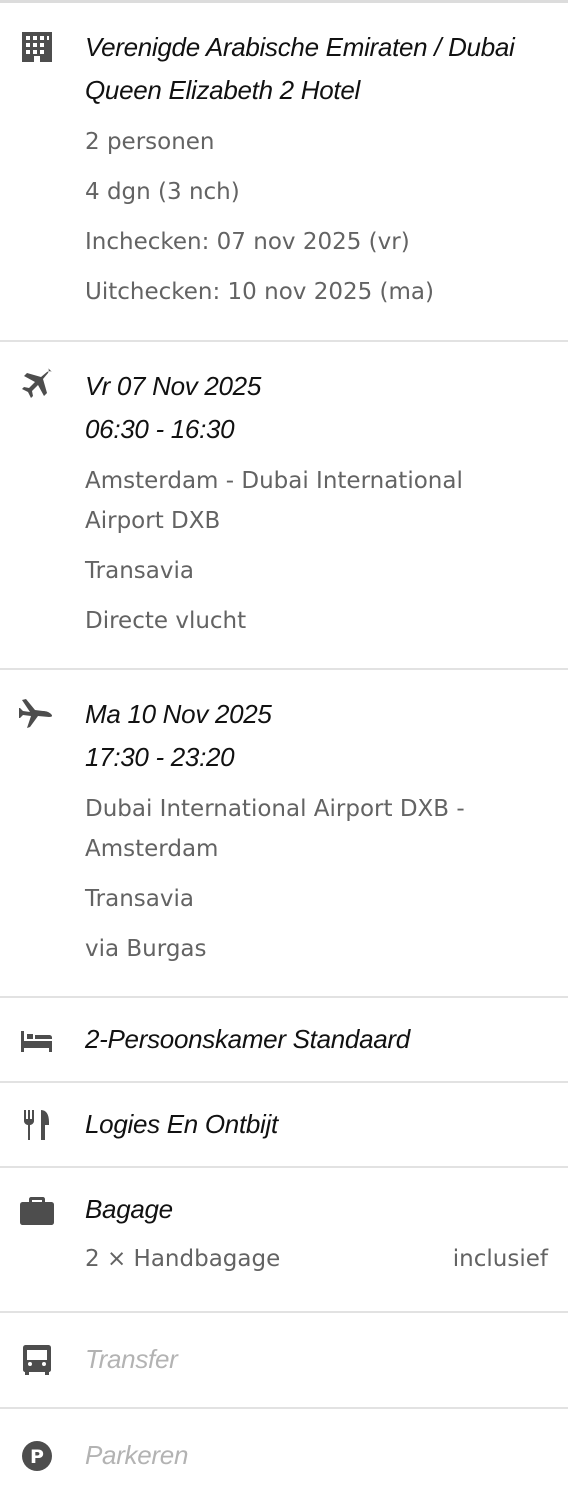  What do you see at coordinates (173, 386) in the screenshot?
I see `outbound-date: Vr 07 Nov 2025` at bounding box center [173, 386].